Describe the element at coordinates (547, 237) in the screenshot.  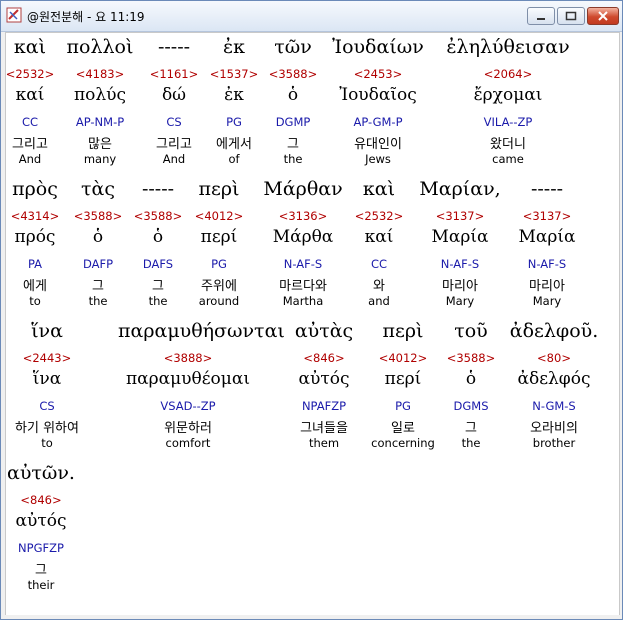
I see `word-lemma: Μαρία` at that location.